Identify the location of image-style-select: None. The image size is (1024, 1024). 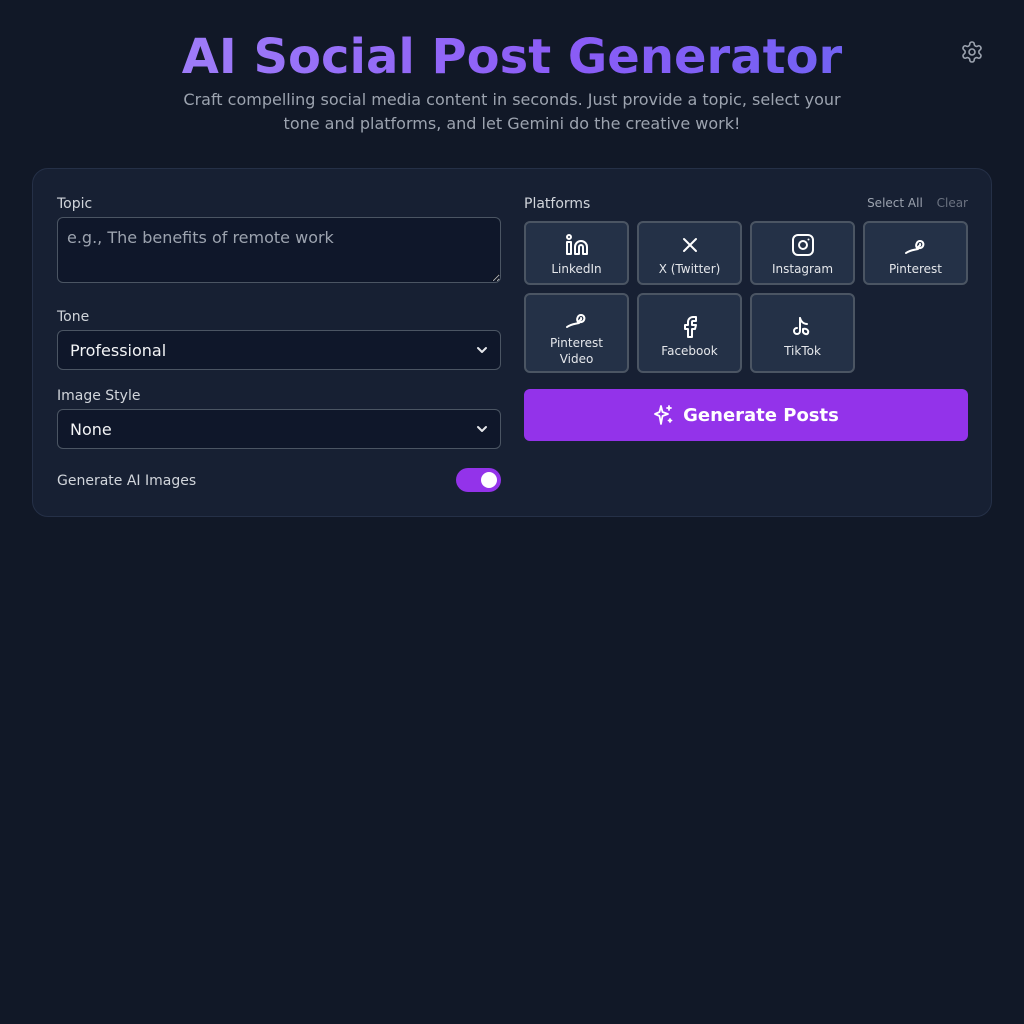
(279, 429).